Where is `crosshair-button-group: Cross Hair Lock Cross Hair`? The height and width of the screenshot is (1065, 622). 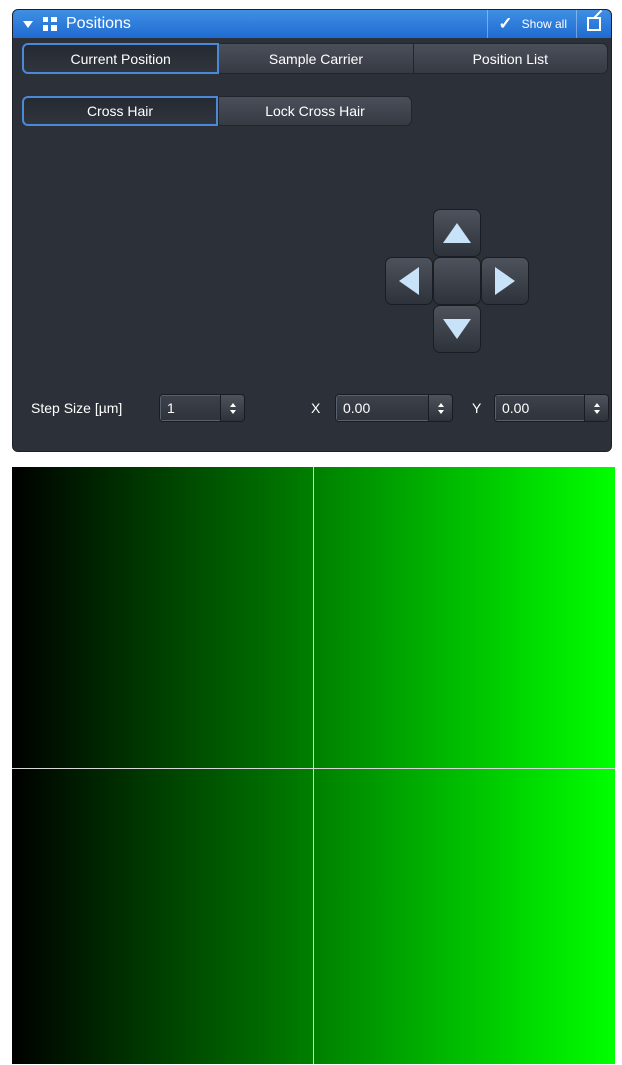 crosshair-button-group: Cross Hair Lock Cross Hair is located at coordinates (217, 111).